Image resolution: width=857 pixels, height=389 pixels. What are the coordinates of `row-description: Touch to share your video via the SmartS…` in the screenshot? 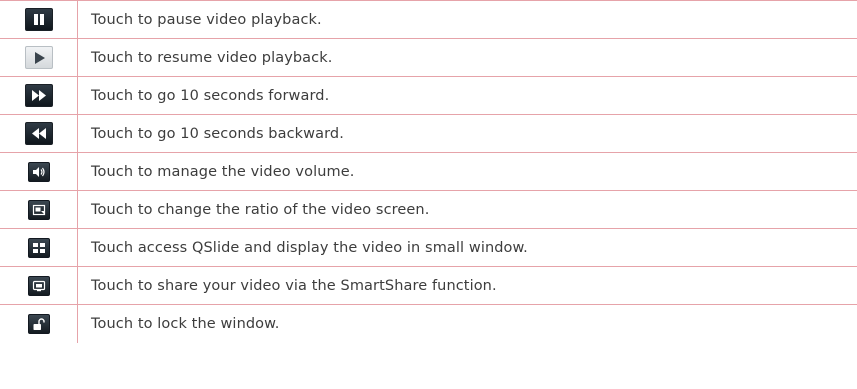 It's located at (294, 285).